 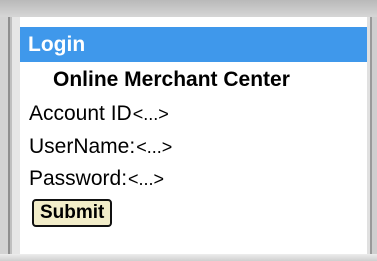 What do you see at coordinates (72, 213) in the screenshot?
I see `submit-button: Submit` at bounding box center [72, 213].